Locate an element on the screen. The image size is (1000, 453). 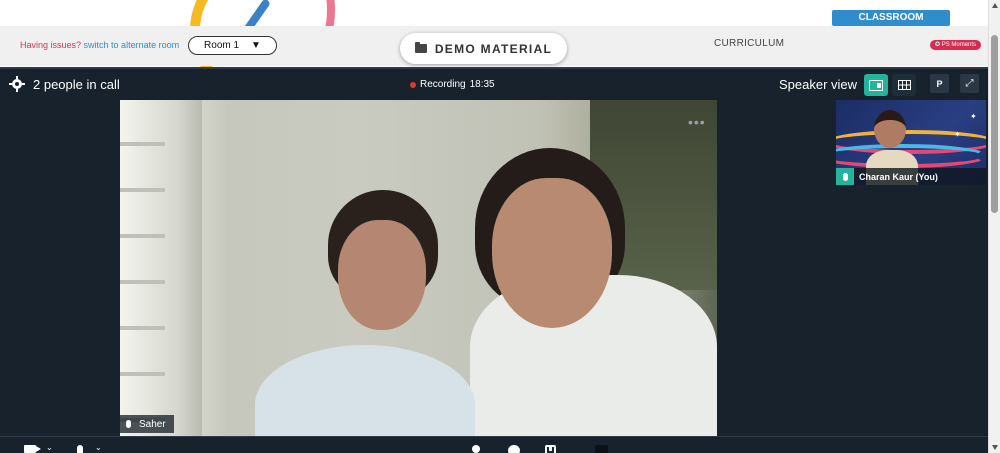
room-select: Room 1 ▼ is located at coordinates (232, 45).